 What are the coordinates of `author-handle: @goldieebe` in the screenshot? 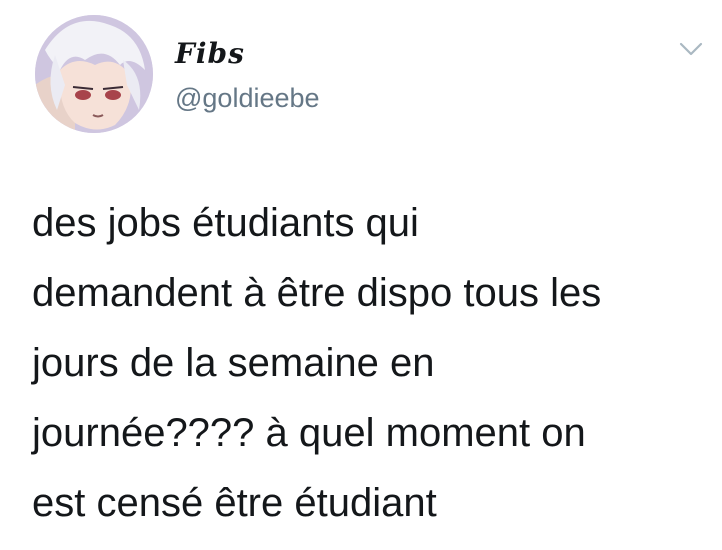 It's located at (247, 98).